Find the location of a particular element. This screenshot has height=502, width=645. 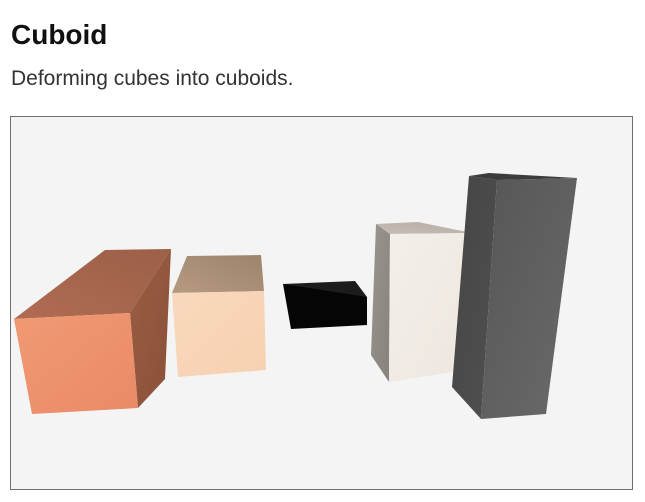

peach-cuboid is located at coordinates (219, 316).